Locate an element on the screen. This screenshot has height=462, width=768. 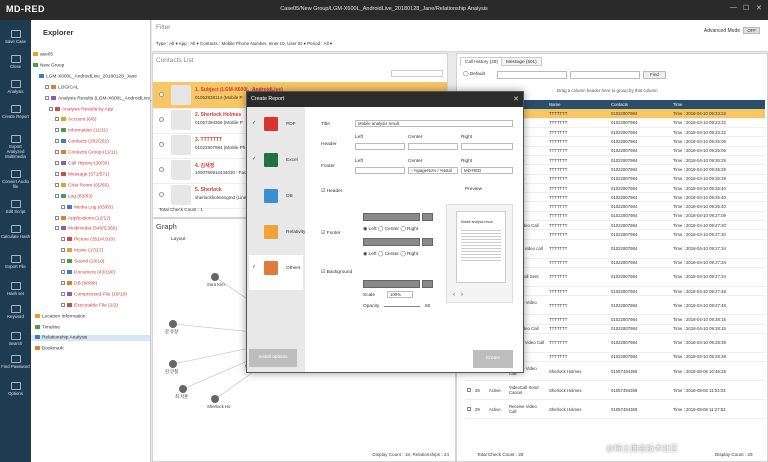
footer-right-input: MD-RED is located at coordinates (487, 170).